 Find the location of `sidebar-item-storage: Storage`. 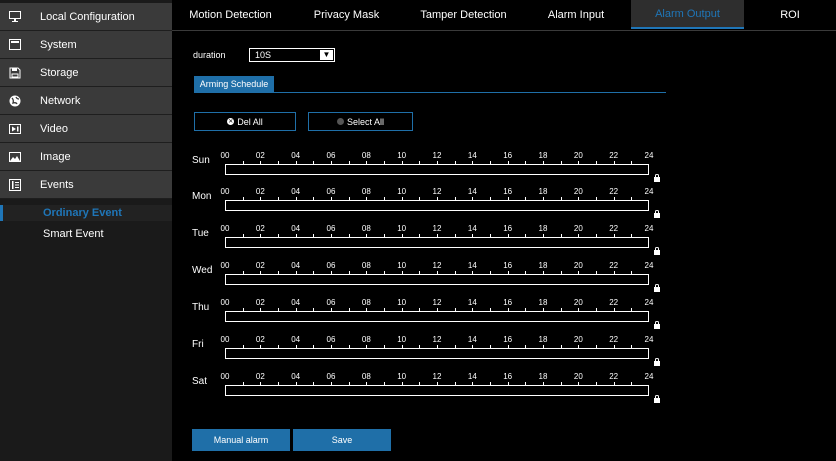

sidebar-item-storage: Storage is located at coordinates (86, 73).